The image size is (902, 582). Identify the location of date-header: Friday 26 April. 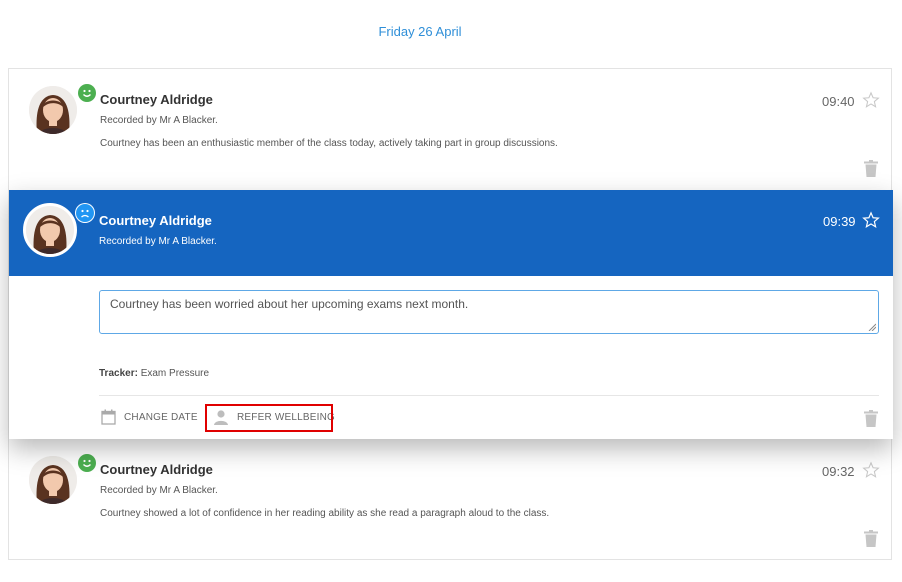
(420, 31).